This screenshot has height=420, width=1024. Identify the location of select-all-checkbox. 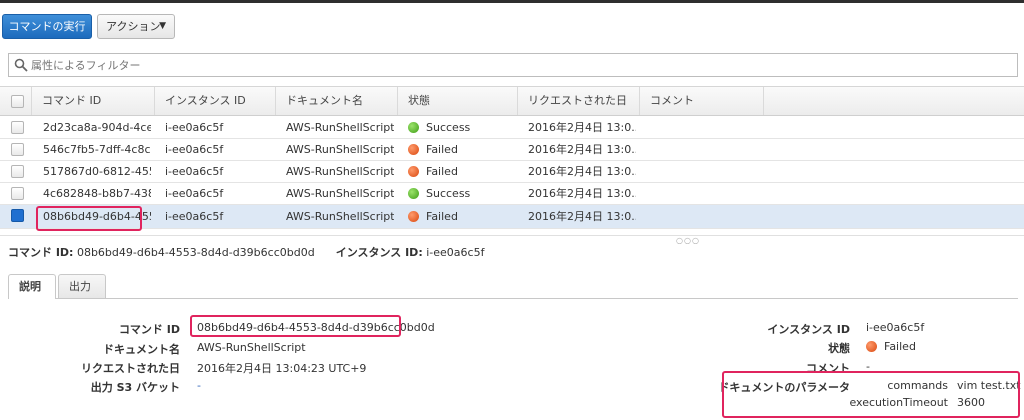
(17, 101).